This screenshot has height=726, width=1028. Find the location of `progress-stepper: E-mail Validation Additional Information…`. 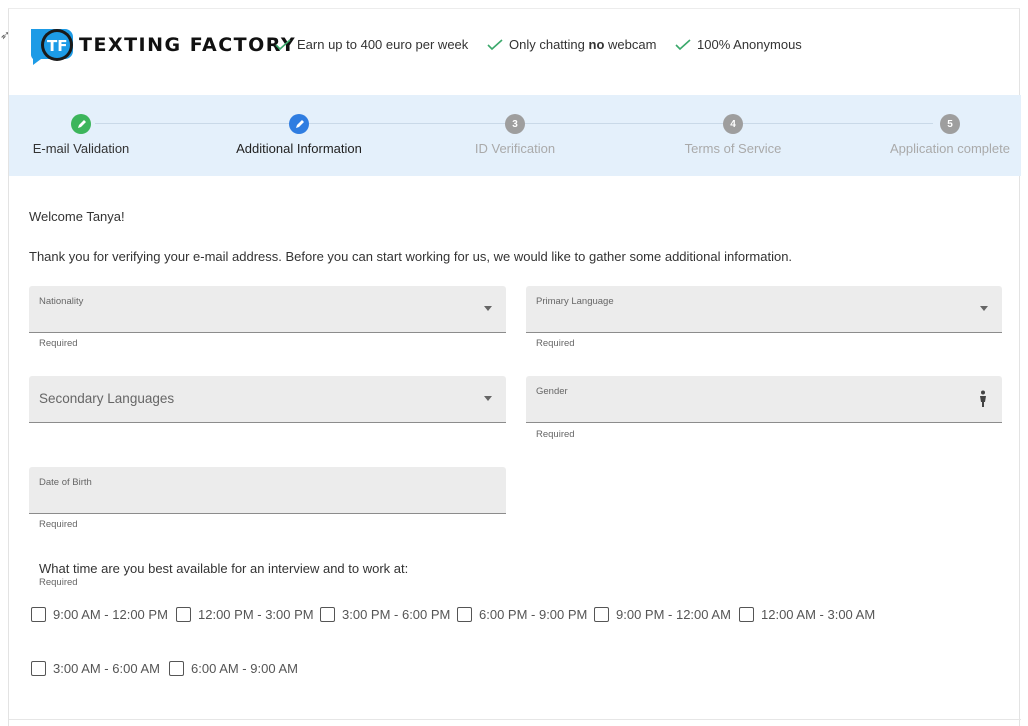

progress-stepper: E-mail Validation Additional Information… is located at coordinates (515, 135).